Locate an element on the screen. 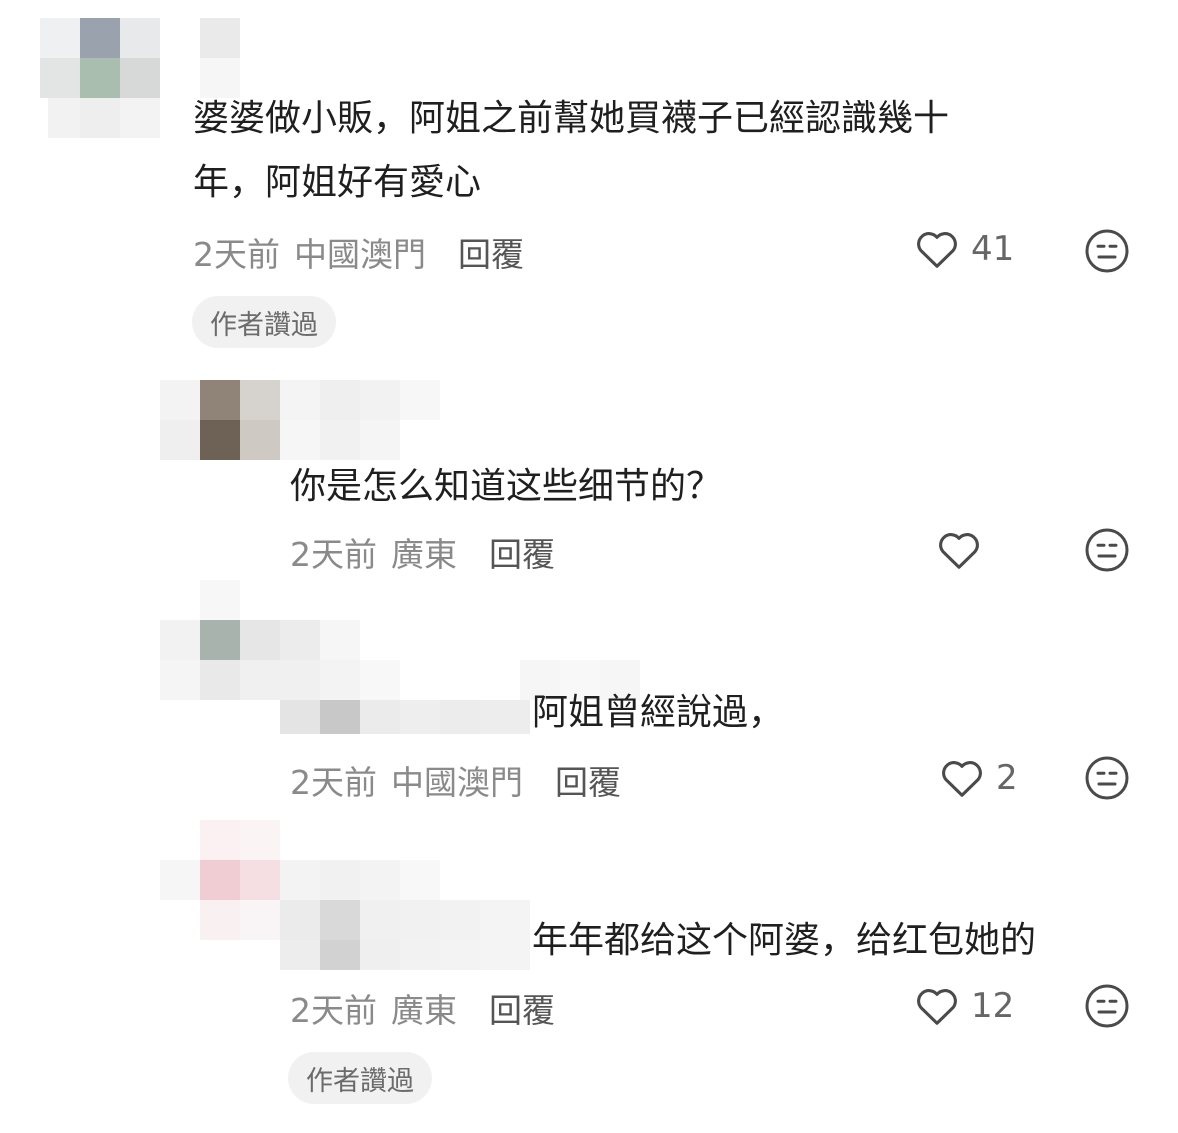 Image resolution: width=1178 pixels, height=1133 pixels. author-liked-badge: 作者讚過 is located at coordinates (360, 1078).